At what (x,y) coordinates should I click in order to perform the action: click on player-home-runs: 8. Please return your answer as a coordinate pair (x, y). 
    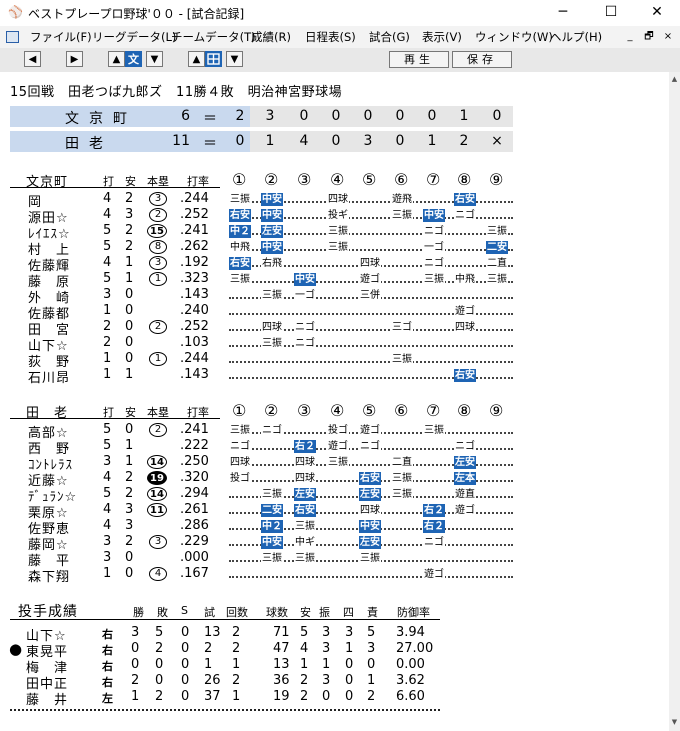
    Looking at the image, I should click on (158, 247).